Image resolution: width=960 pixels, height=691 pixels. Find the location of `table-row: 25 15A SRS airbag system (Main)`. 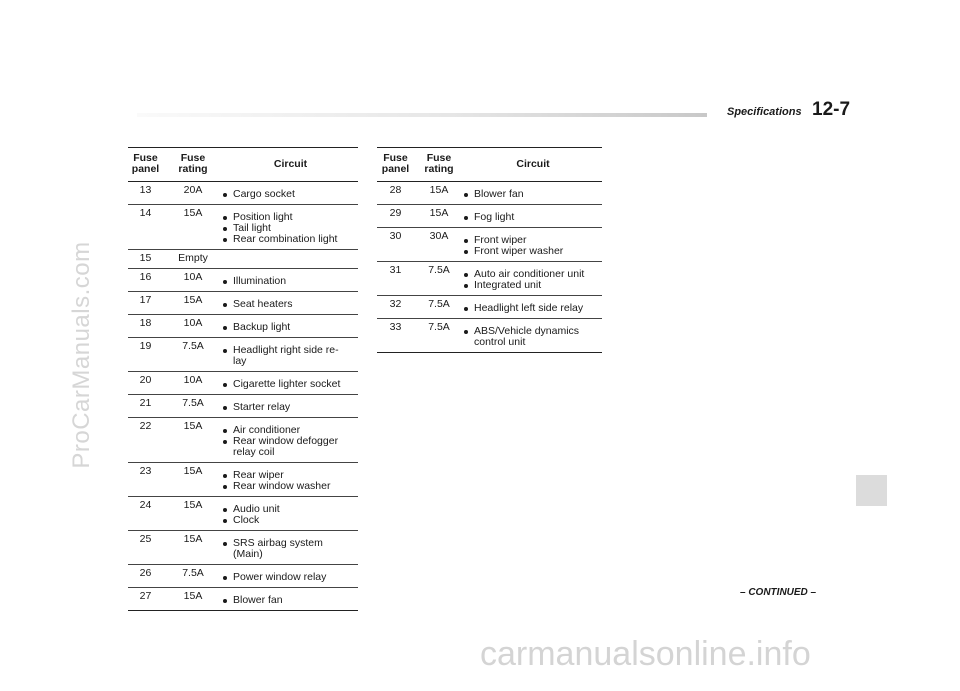

table-row: 25 15A SRS airbag system (Main) is located at coordinates (243, 547).